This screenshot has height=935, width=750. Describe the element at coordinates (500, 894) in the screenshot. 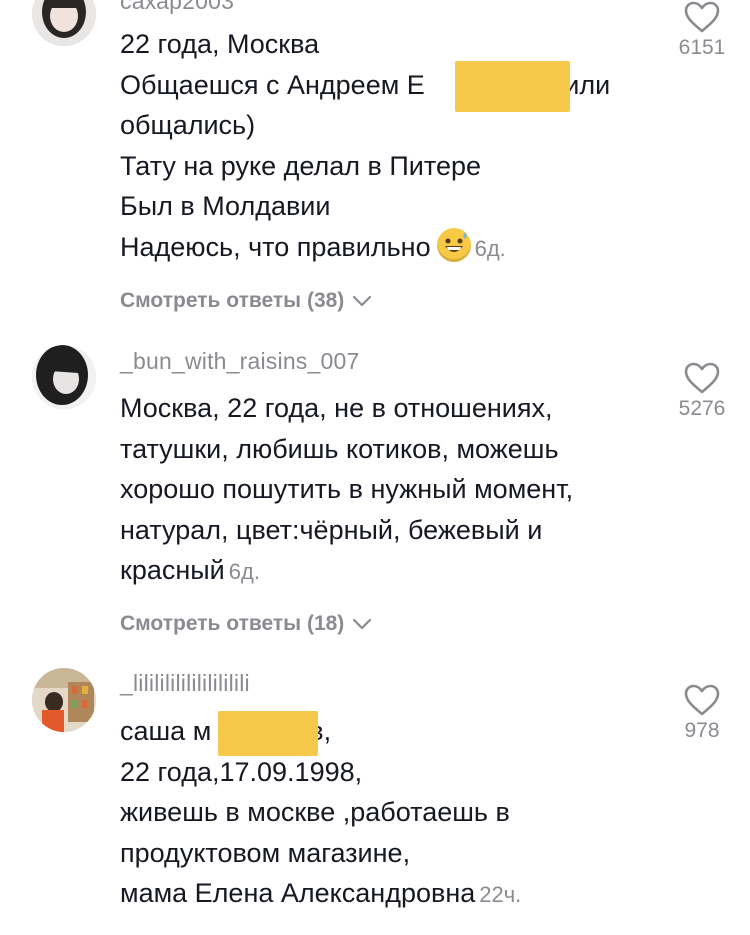

I see `comment-timestamp: 22ч.` at that location.